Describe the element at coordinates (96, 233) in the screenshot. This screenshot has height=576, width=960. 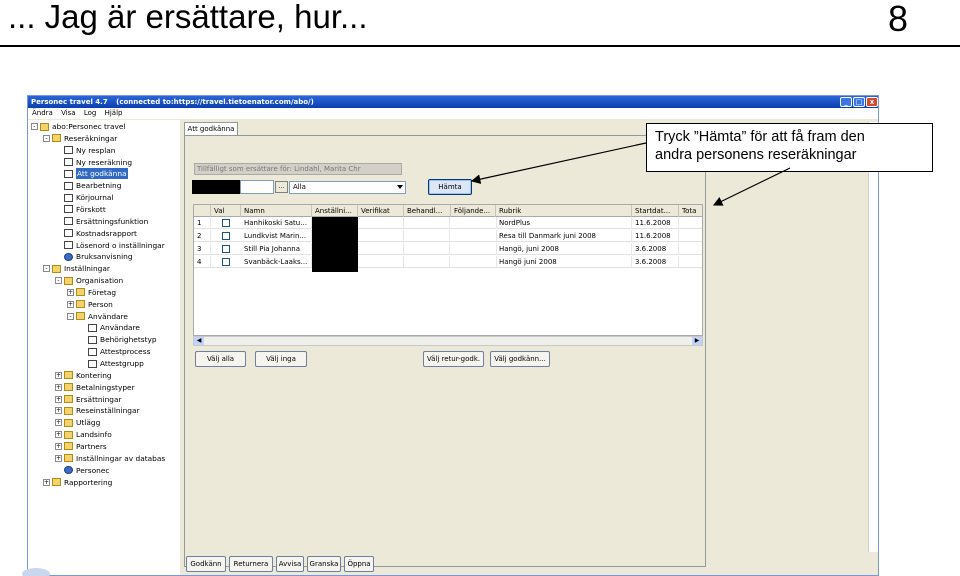
I see `tree-item: Kostnadsrapport` at that location.